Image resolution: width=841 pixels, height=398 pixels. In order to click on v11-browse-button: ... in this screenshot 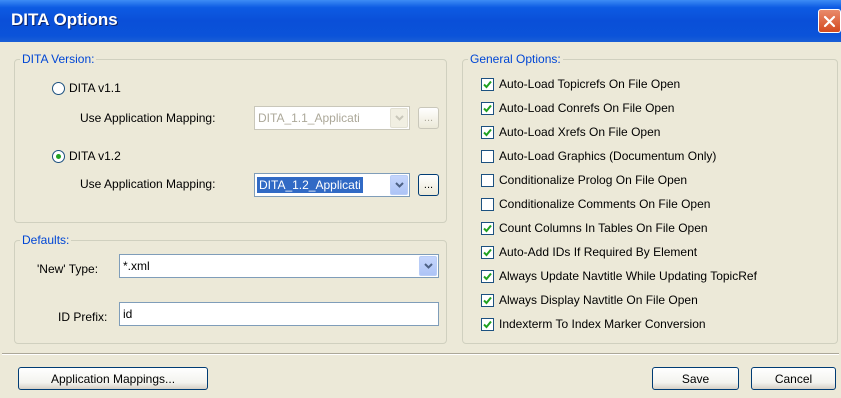, I will do `click(428, 118)`.